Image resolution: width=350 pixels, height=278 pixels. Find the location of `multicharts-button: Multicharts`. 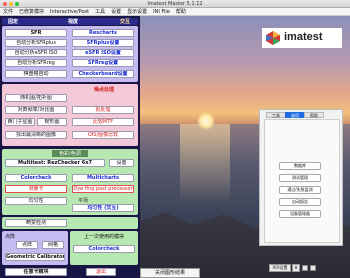

multicharts-button: Multicharts is located at coordinates (103, 178).